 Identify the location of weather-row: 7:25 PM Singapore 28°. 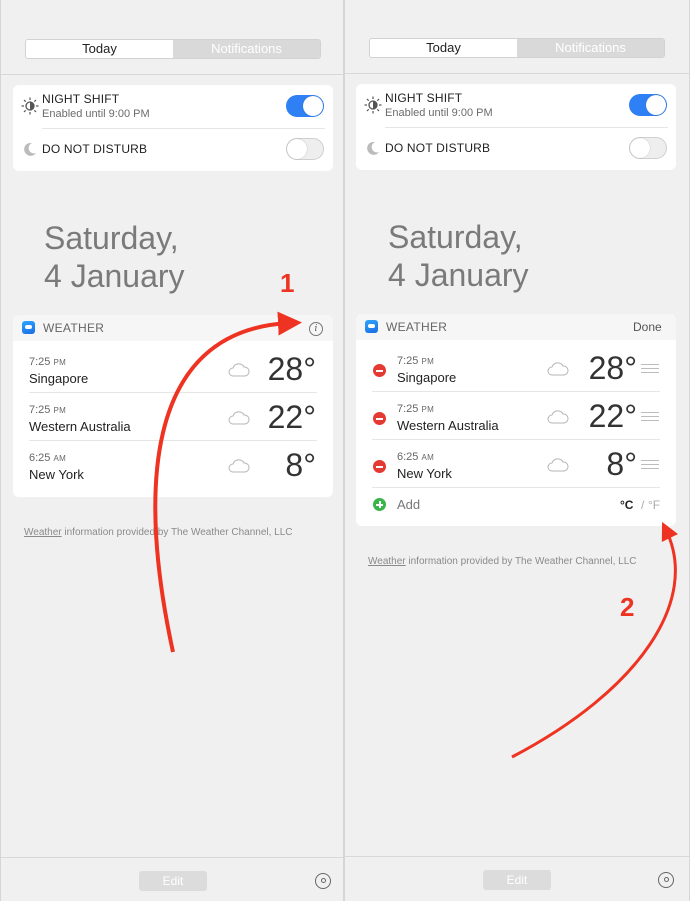
(173, 367).